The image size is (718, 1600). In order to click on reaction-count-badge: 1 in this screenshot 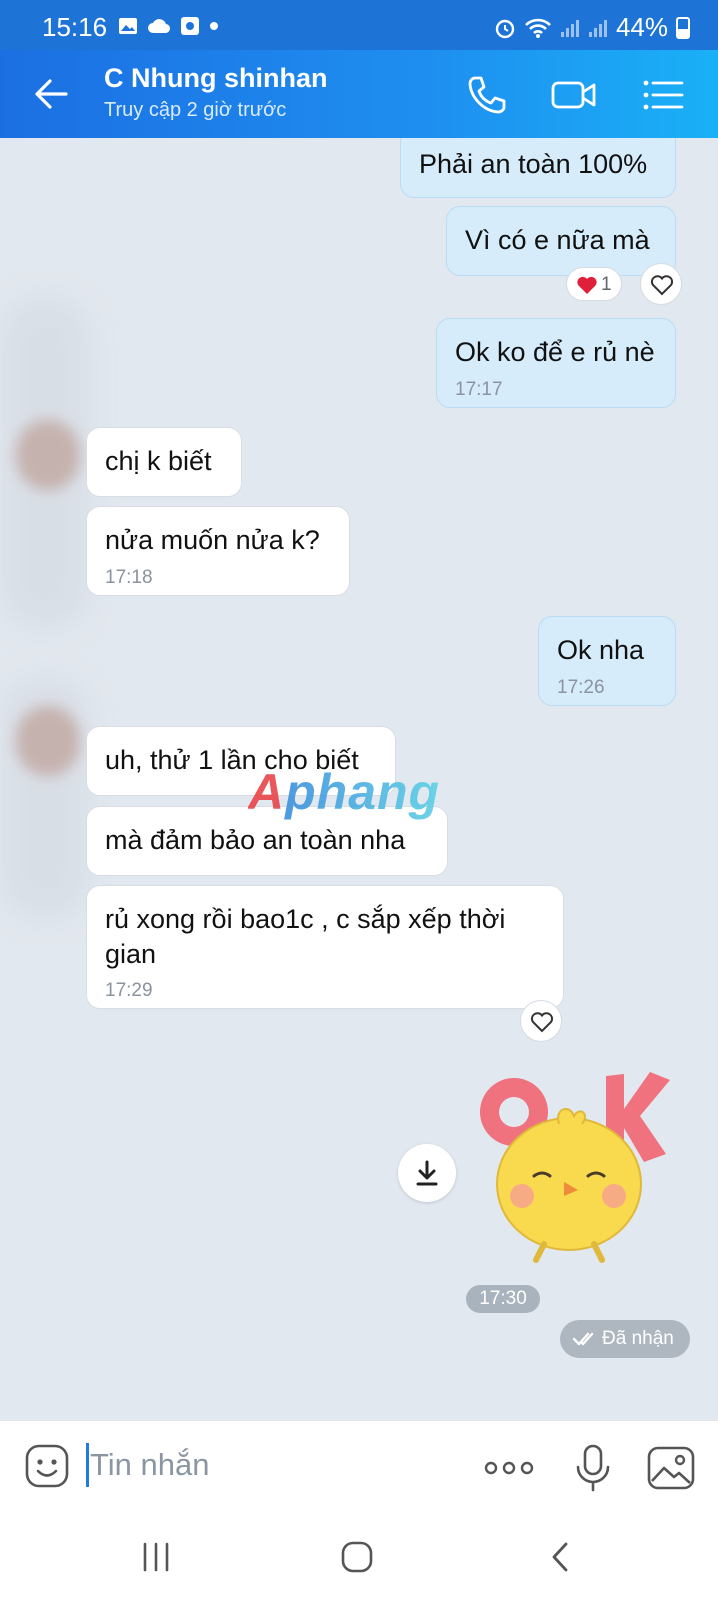, I will do `click(594, 284)`.